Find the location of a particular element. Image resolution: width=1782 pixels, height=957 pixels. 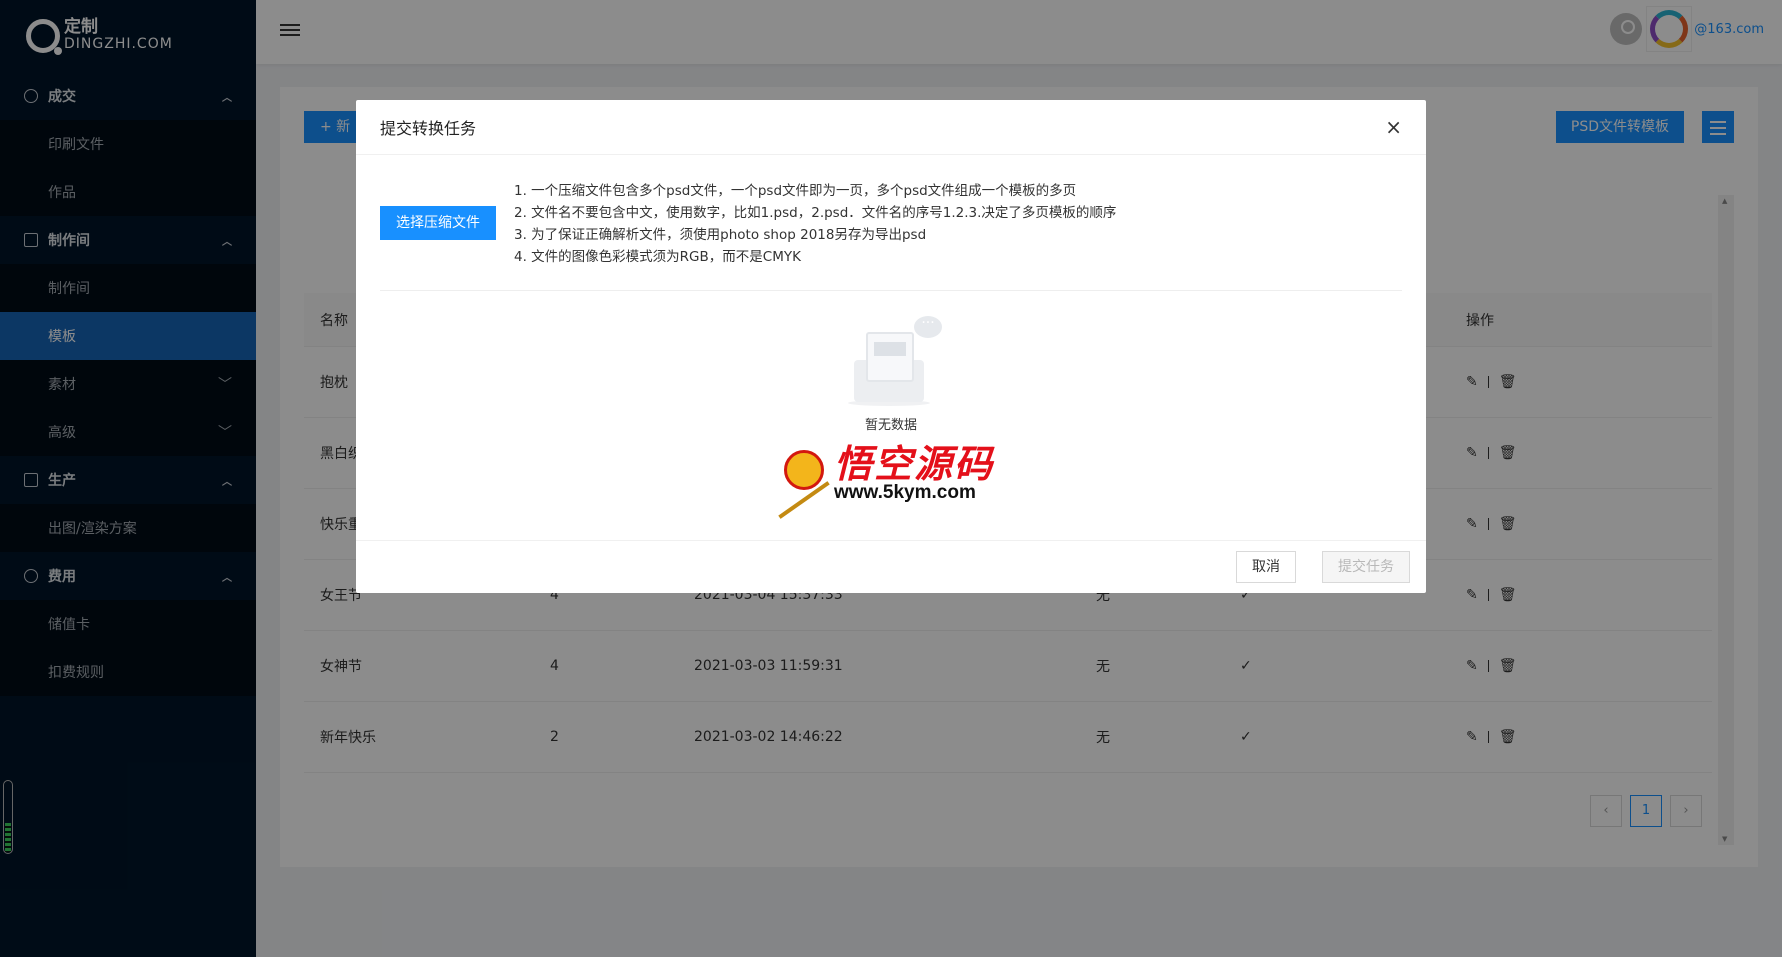

watermark: 悟空源码 www.5kym.com is located at coordinates (885, 479).